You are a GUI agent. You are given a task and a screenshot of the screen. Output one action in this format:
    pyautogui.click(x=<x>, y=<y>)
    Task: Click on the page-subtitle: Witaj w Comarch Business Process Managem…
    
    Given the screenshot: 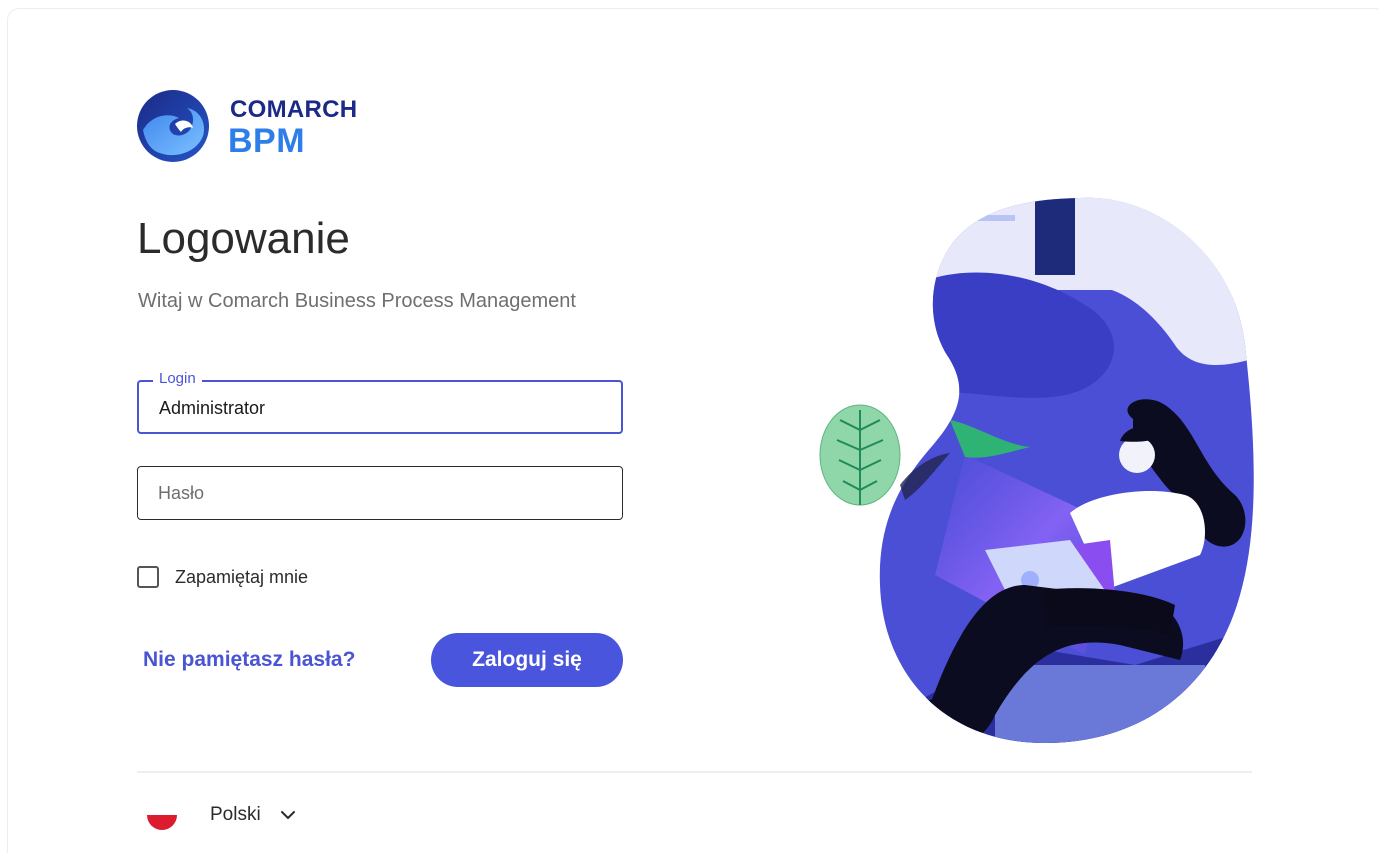 What is the action you would take?
    pyautogui.click(x=357, y=301)
    